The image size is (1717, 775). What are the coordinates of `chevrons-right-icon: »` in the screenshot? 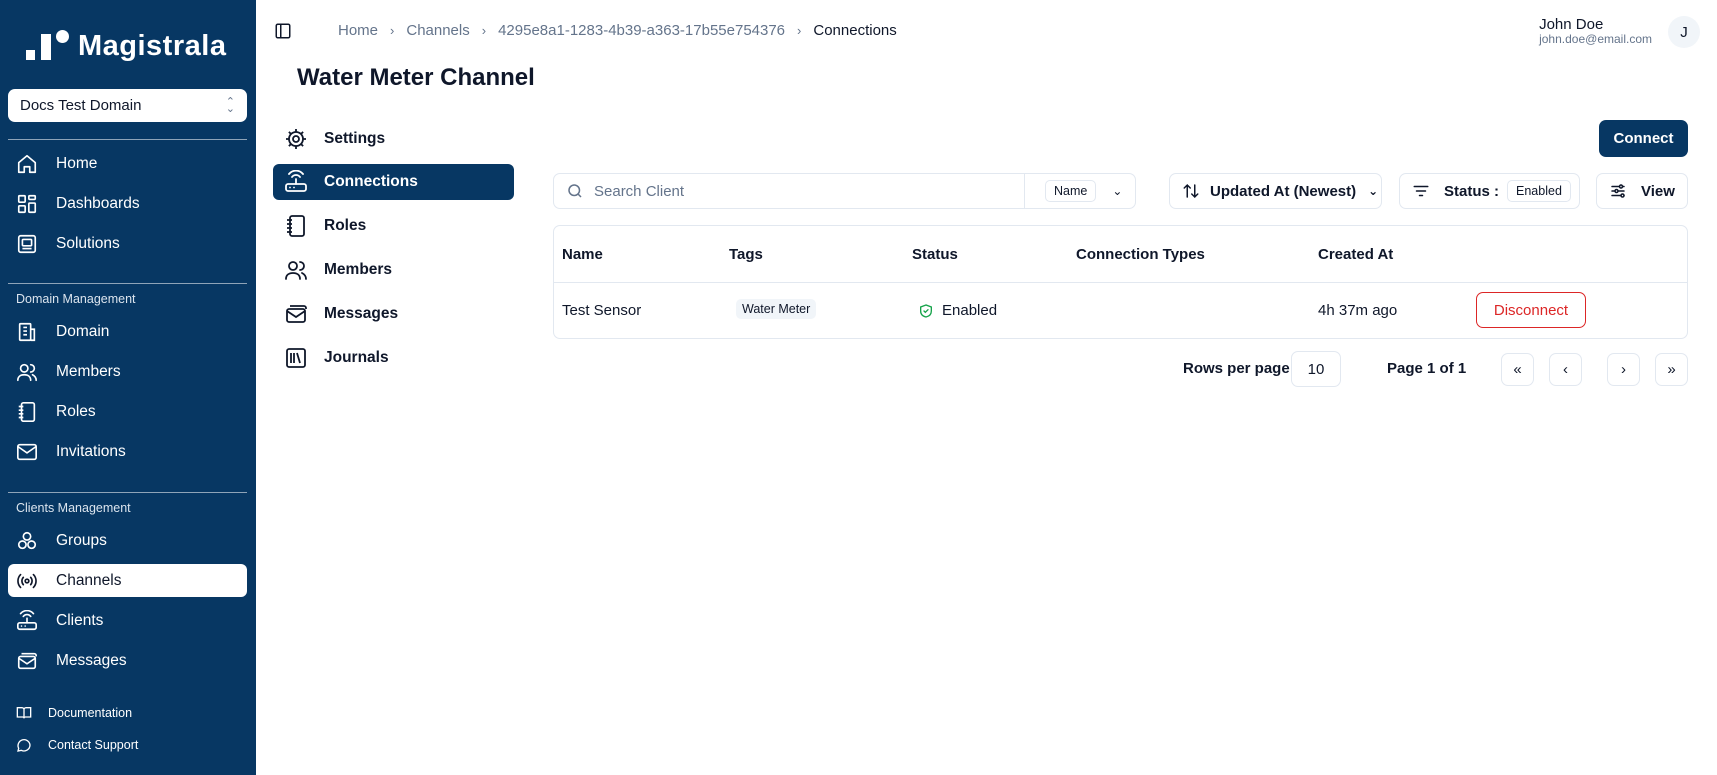 It's located at (1671, 369).